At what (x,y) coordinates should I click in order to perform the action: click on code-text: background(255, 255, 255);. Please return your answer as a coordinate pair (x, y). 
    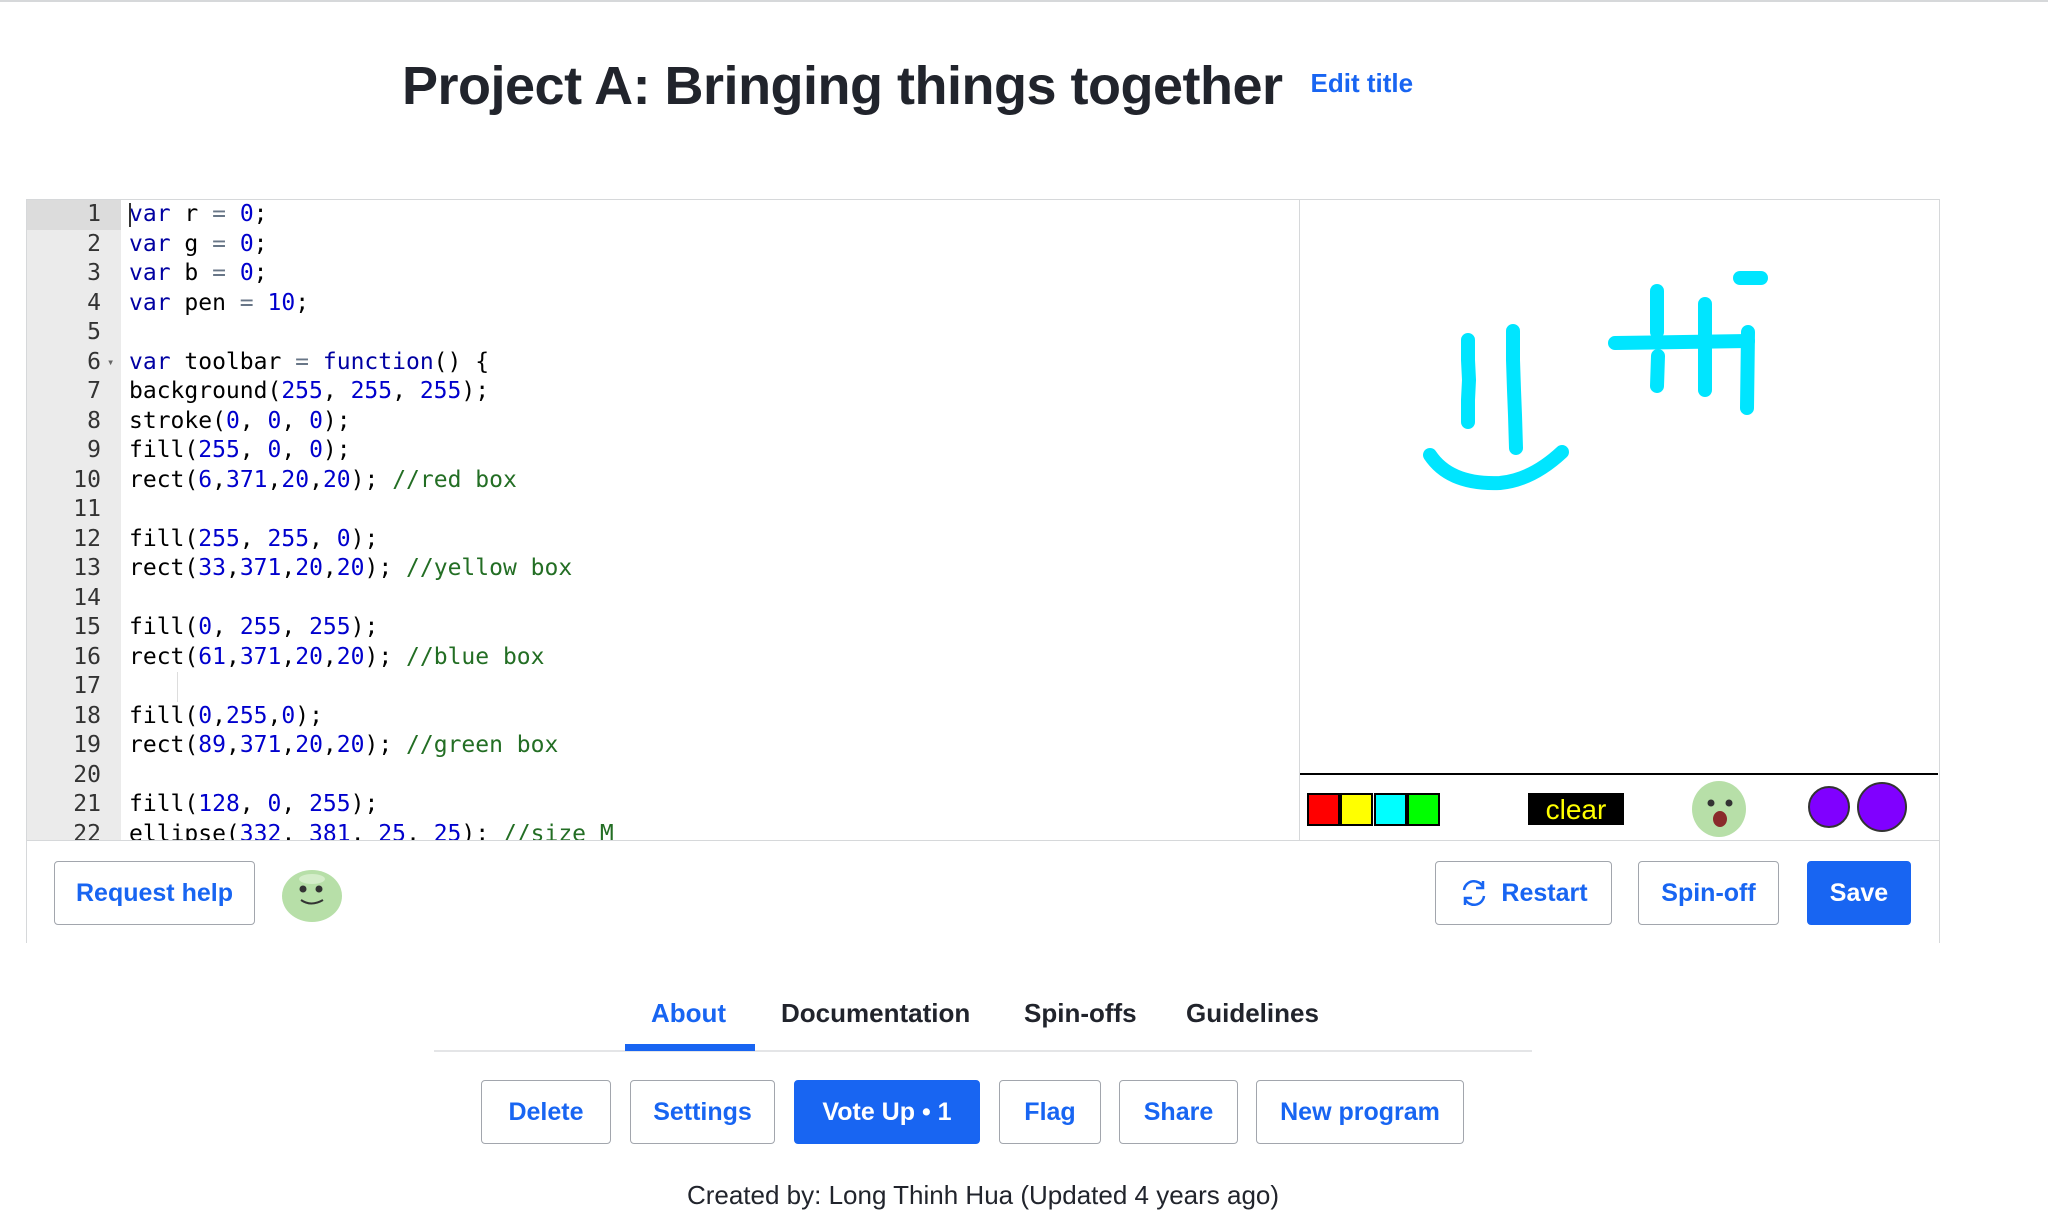
    Looking at the image, I should click on (309, 391).